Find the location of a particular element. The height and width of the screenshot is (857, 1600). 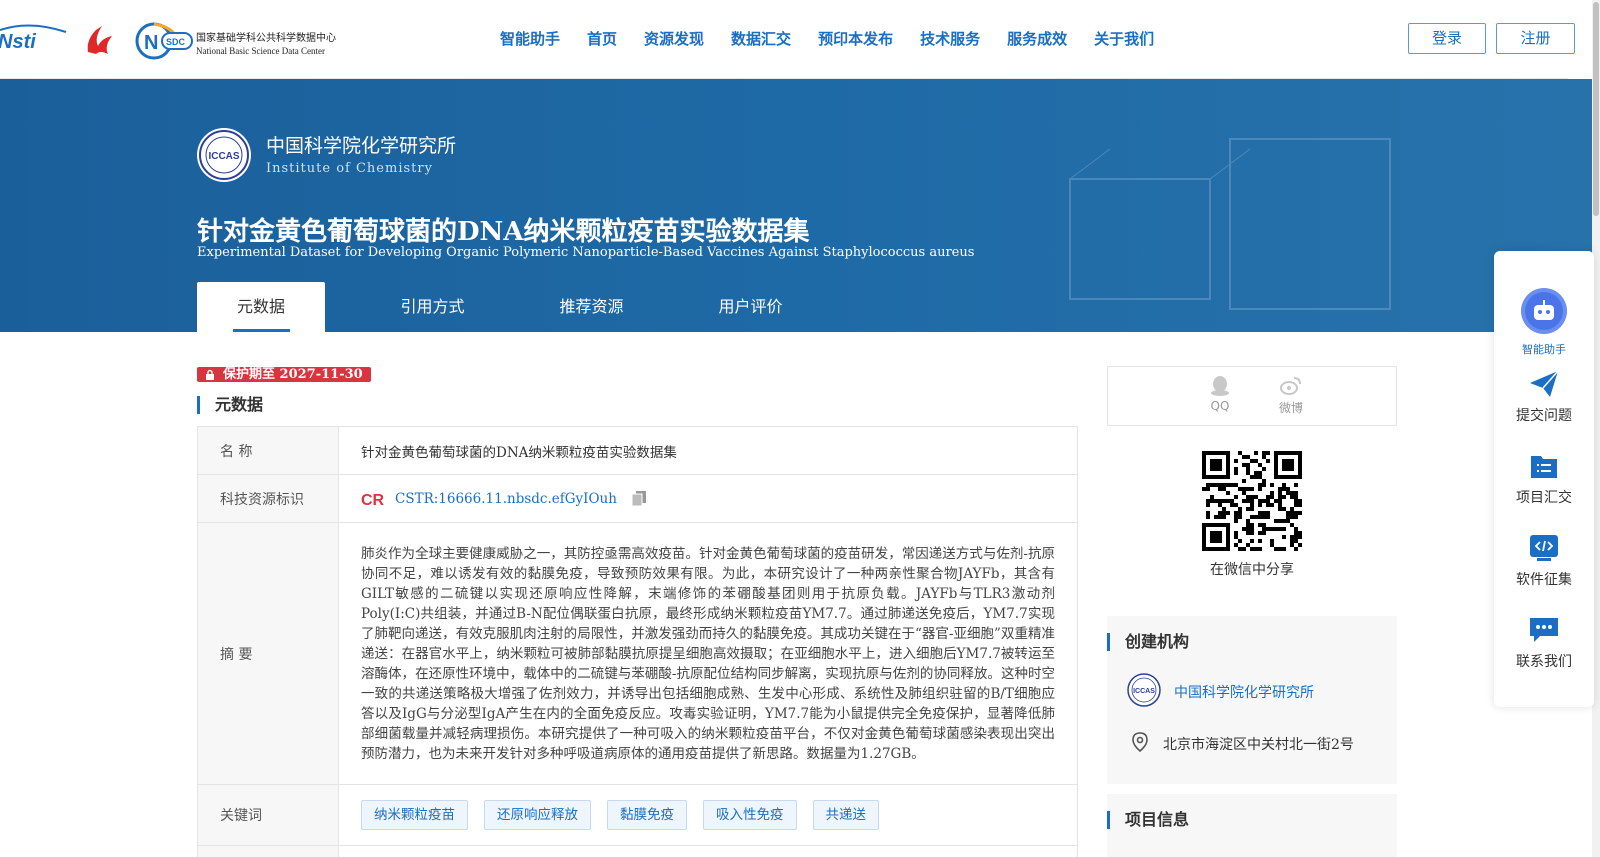

float-submit-label: 提交问题 is located at coordinates (1544, 416).